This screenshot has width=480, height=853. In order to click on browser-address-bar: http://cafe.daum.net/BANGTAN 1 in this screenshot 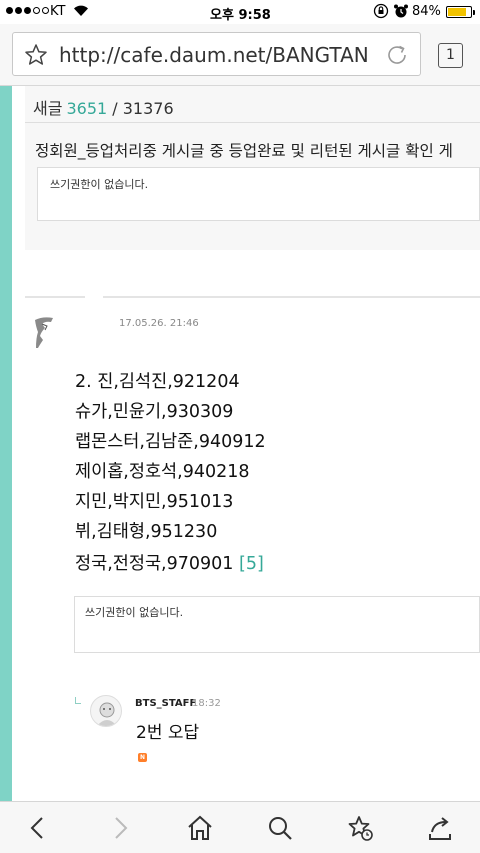, I will do `click(240, 55)`.